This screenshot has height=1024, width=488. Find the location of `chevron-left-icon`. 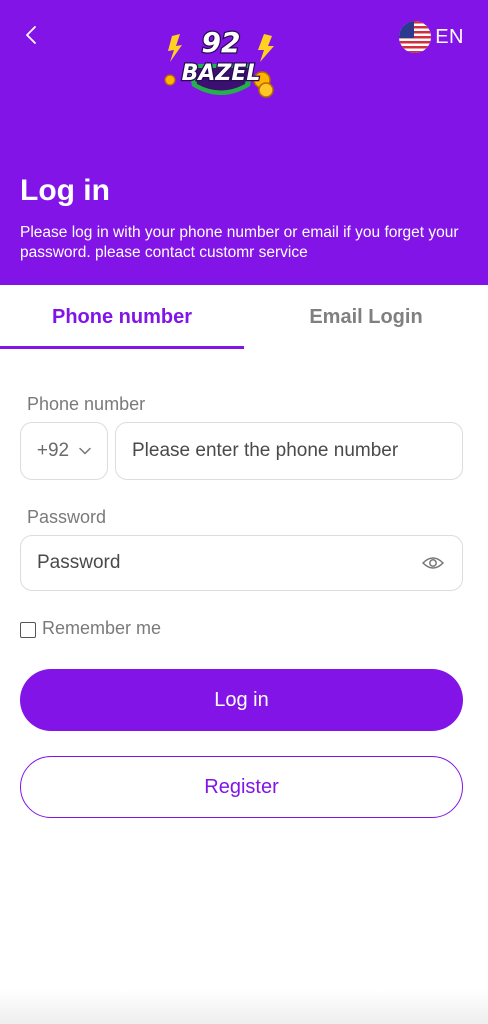

chevron-left-icon is located at coordinates (31, 35).